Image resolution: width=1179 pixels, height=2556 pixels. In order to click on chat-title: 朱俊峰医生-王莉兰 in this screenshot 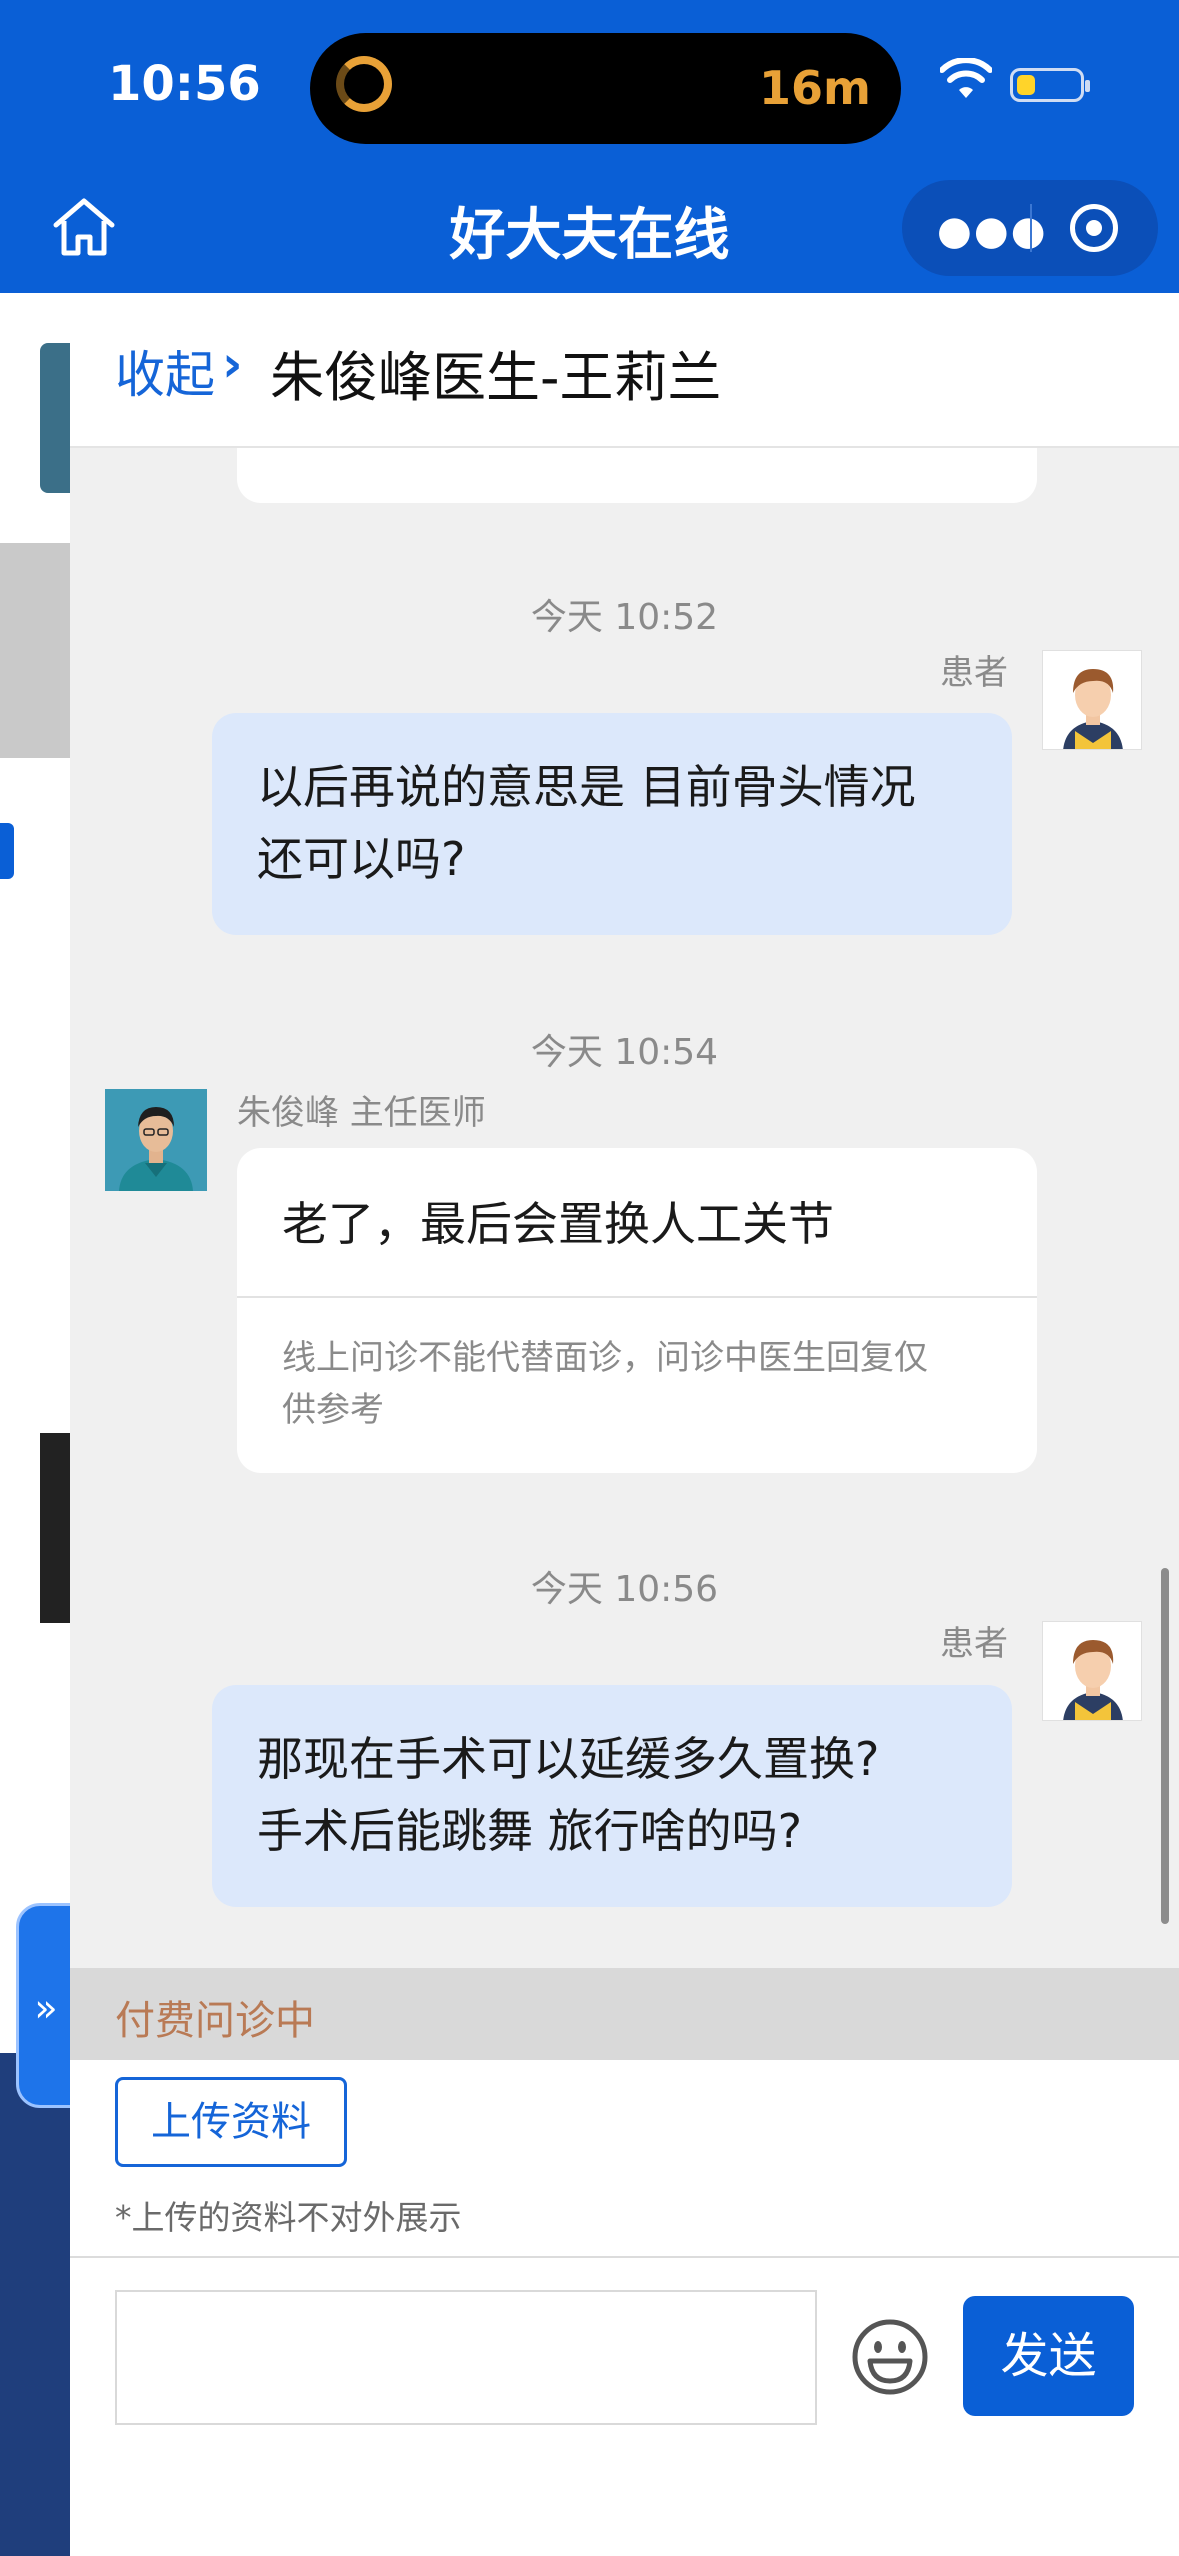, I will do `click(496, 377)`.